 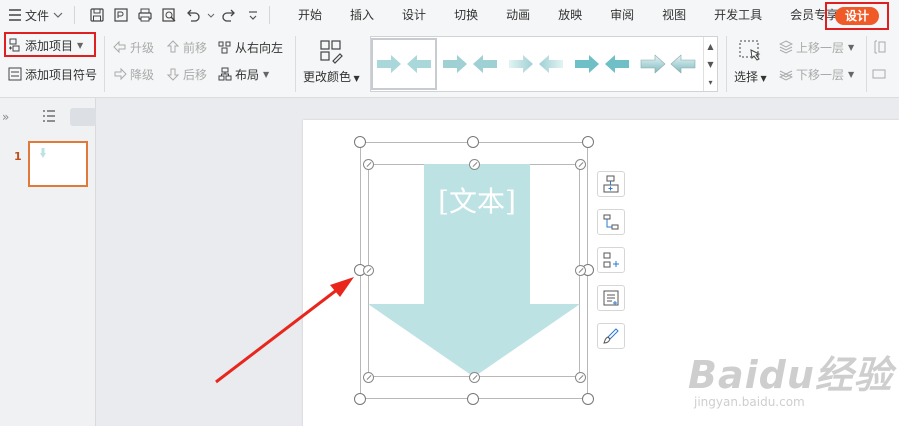 I want to click on print-preview-button, so click(x=169, y=15).